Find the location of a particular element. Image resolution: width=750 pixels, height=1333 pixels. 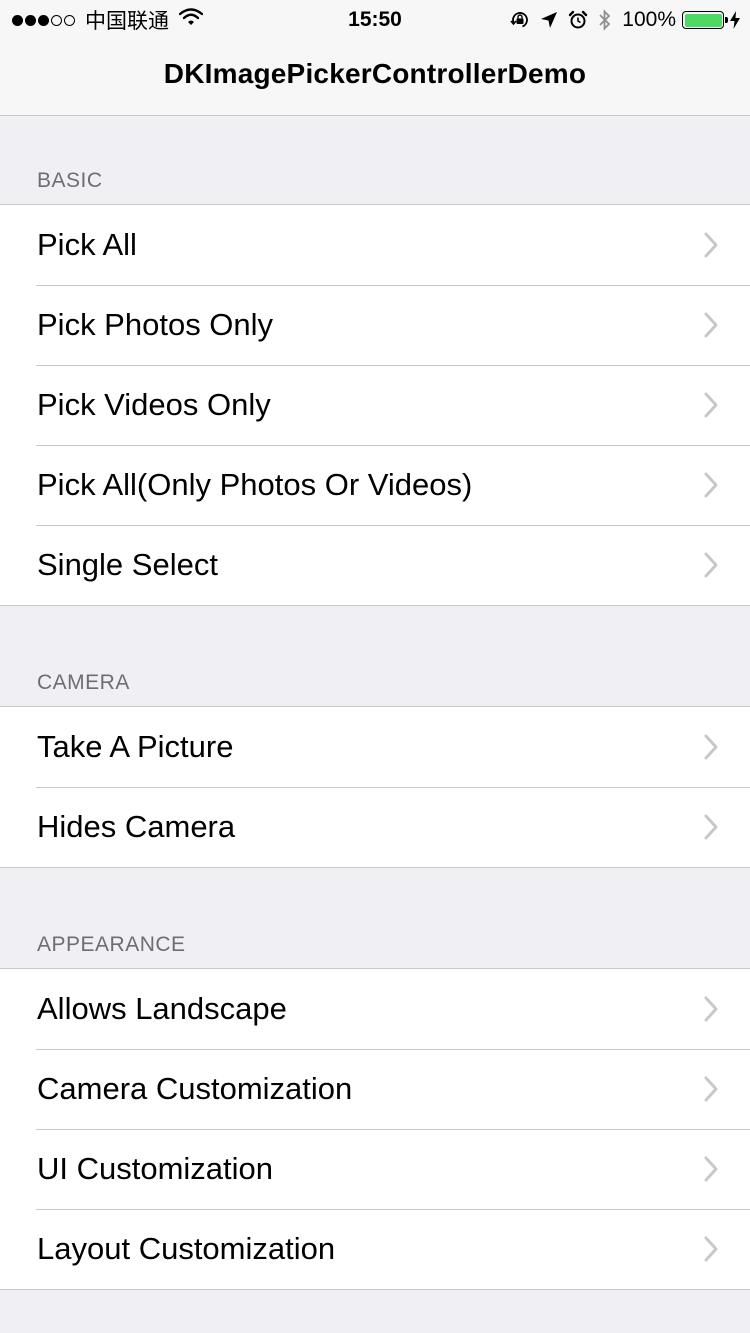

page-title: DKImagePickerControllerDemo is located at coordinates (375, 73).